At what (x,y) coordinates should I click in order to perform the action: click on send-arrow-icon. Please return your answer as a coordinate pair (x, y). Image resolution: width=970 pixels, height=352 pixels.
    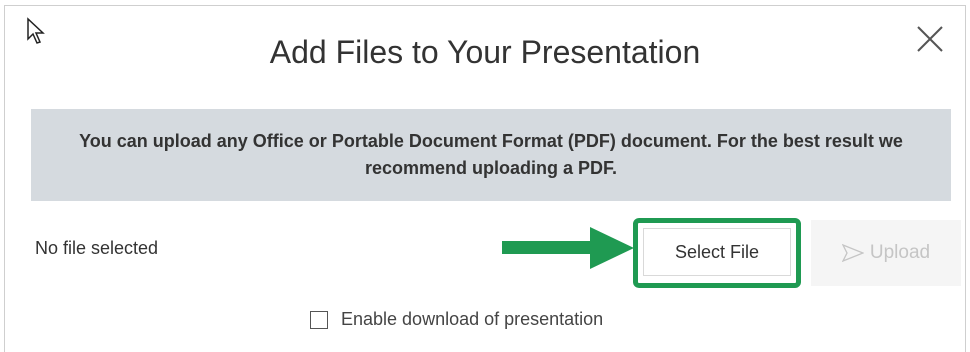
    Looking at the image, I should click on (852, 253).